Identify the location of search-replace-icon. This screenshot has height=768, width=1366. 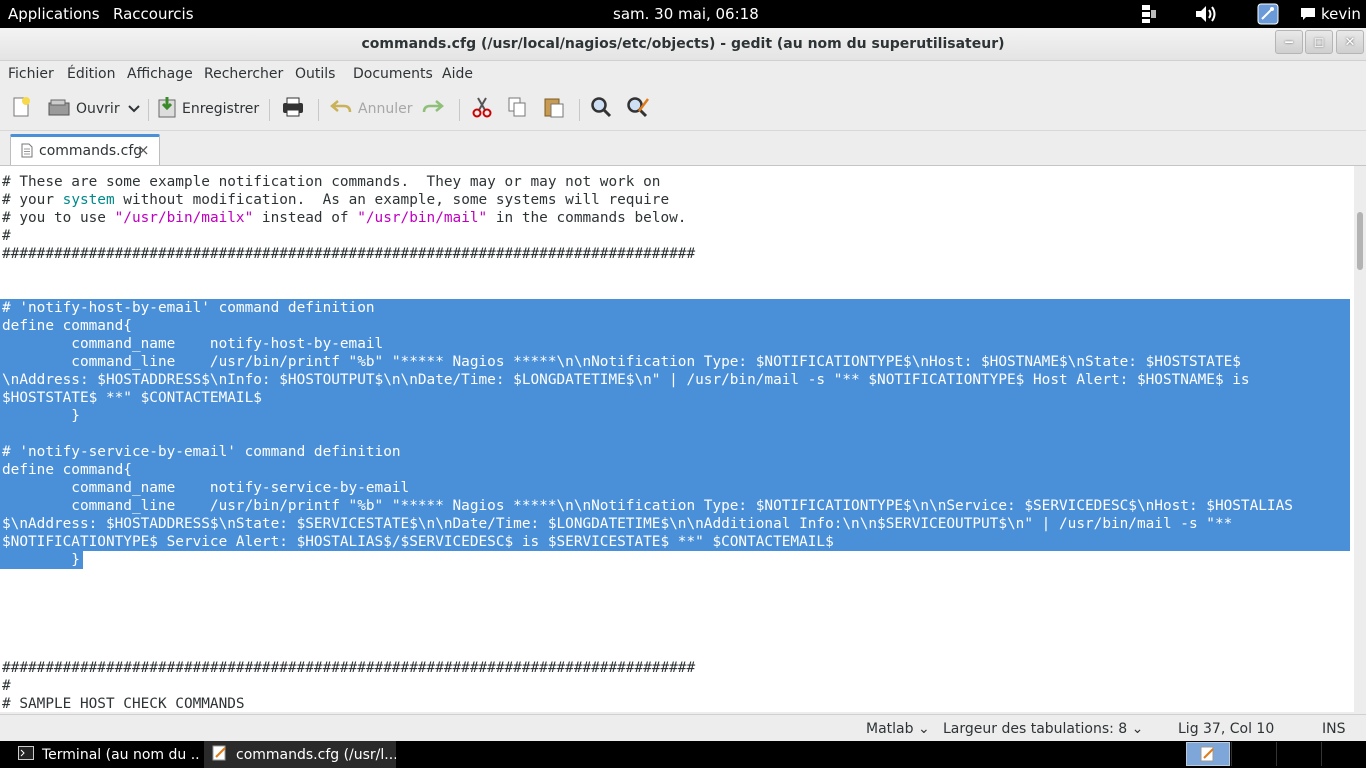
(638, 109).